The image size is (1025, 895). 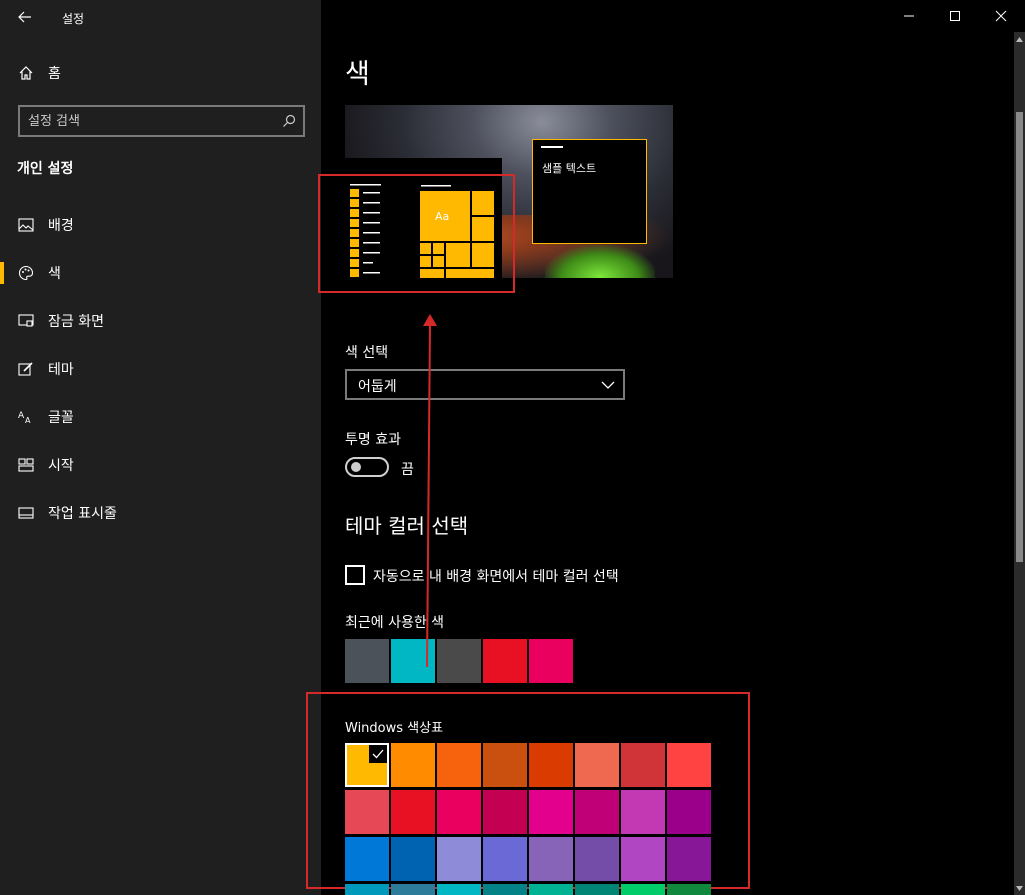 I want to click on sidebar-item-label: 잠금 화면, so click(x=76, y=322).